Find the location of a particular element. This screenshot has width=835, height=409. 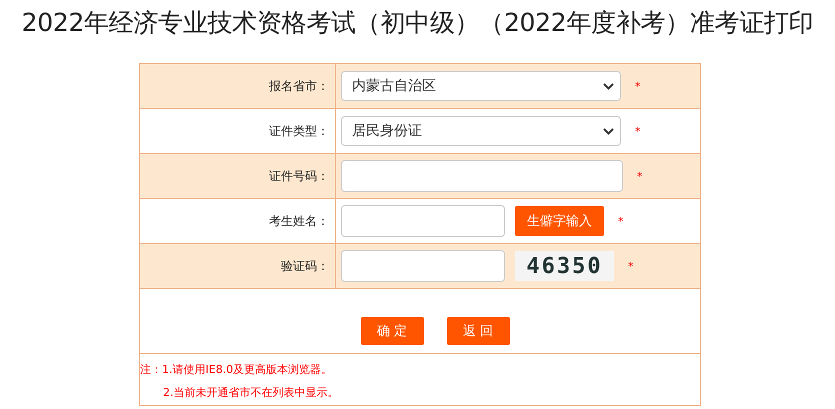

note-text: 2.当前未开通省市不在列表中显示。 is located at coordinates (251, 393).